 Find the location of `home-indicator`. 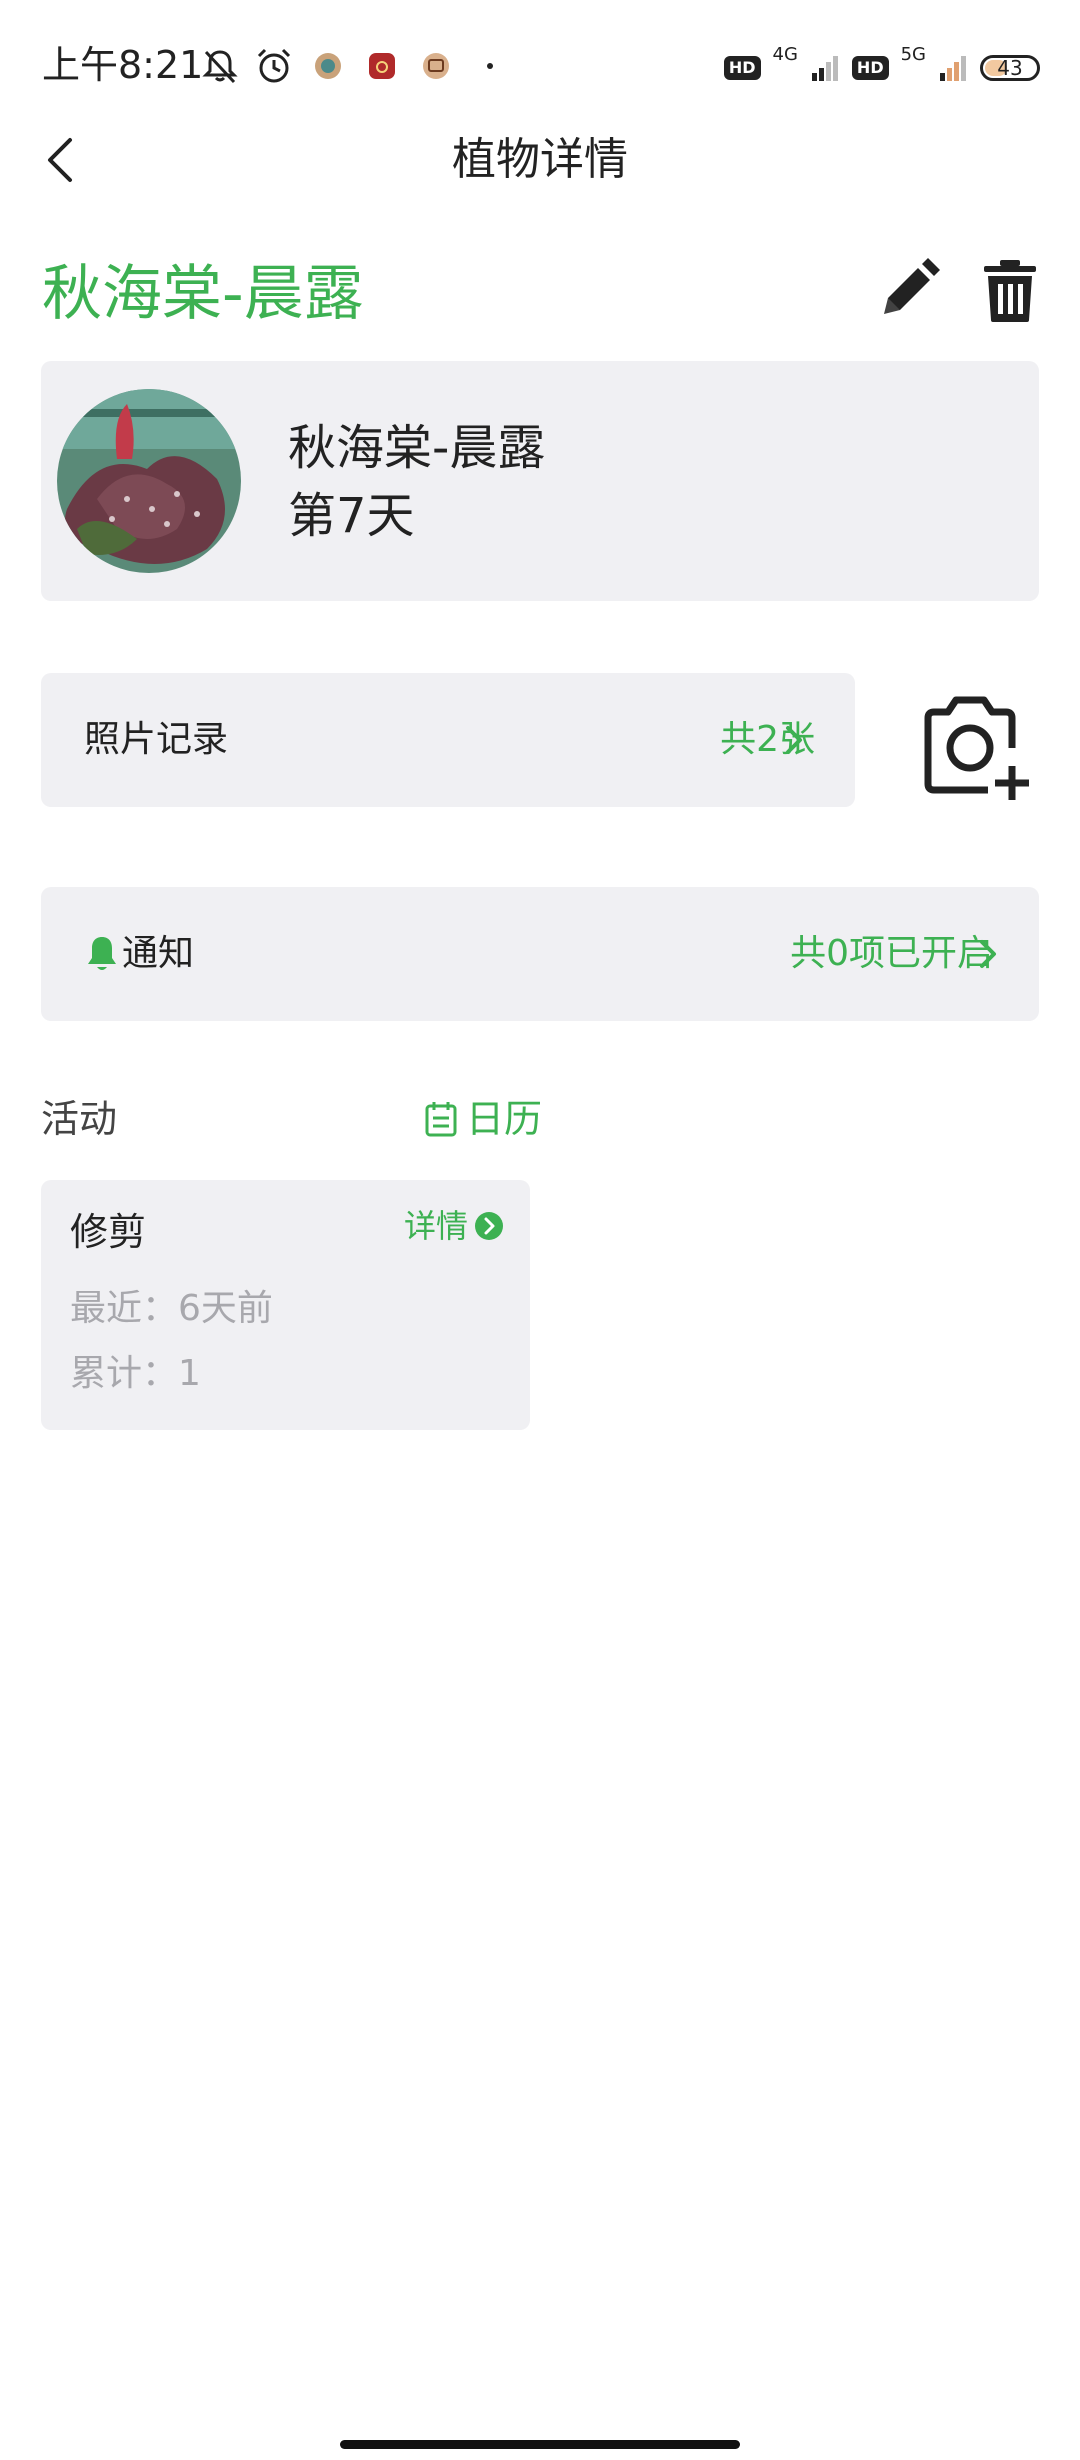

home-indicator is located at coordinates (540, 2444).